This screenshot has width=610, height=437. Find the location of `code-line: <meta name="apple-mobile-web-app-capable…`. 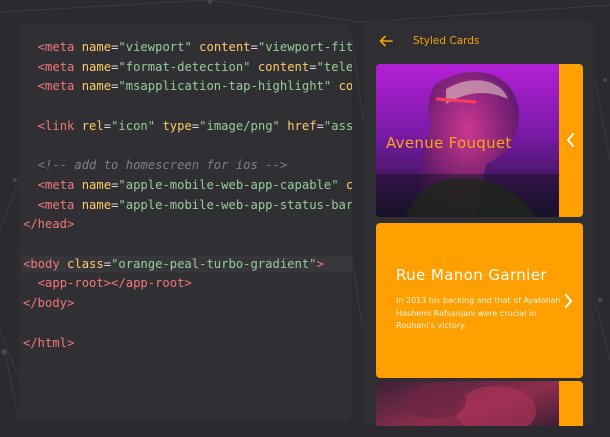

code-line: <meta name="apple-mobile-web-app-capable… is located at coordinates (194, 184).